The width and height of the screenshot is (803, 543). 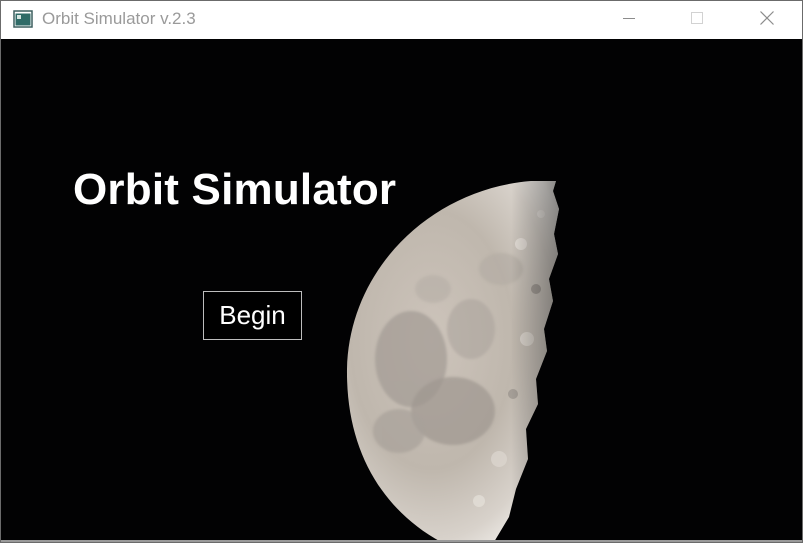 What do you see at coordinates (23, 19) in the screenshot?
I see `app-window-icon` at bounding box center [23, 19].